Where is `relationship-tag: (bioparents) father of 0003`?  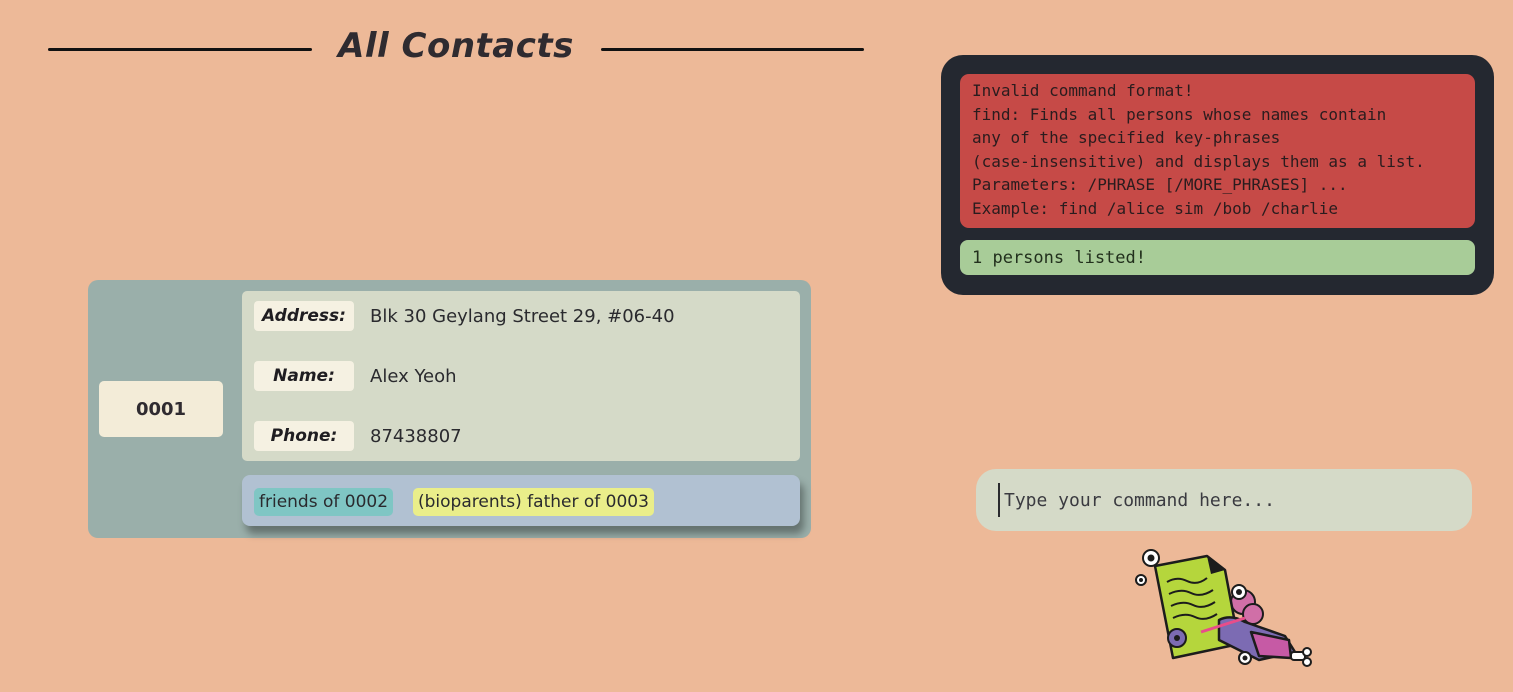 relationship-tag: (bioparents) father of 0003 is located at coordinates (533, 502).